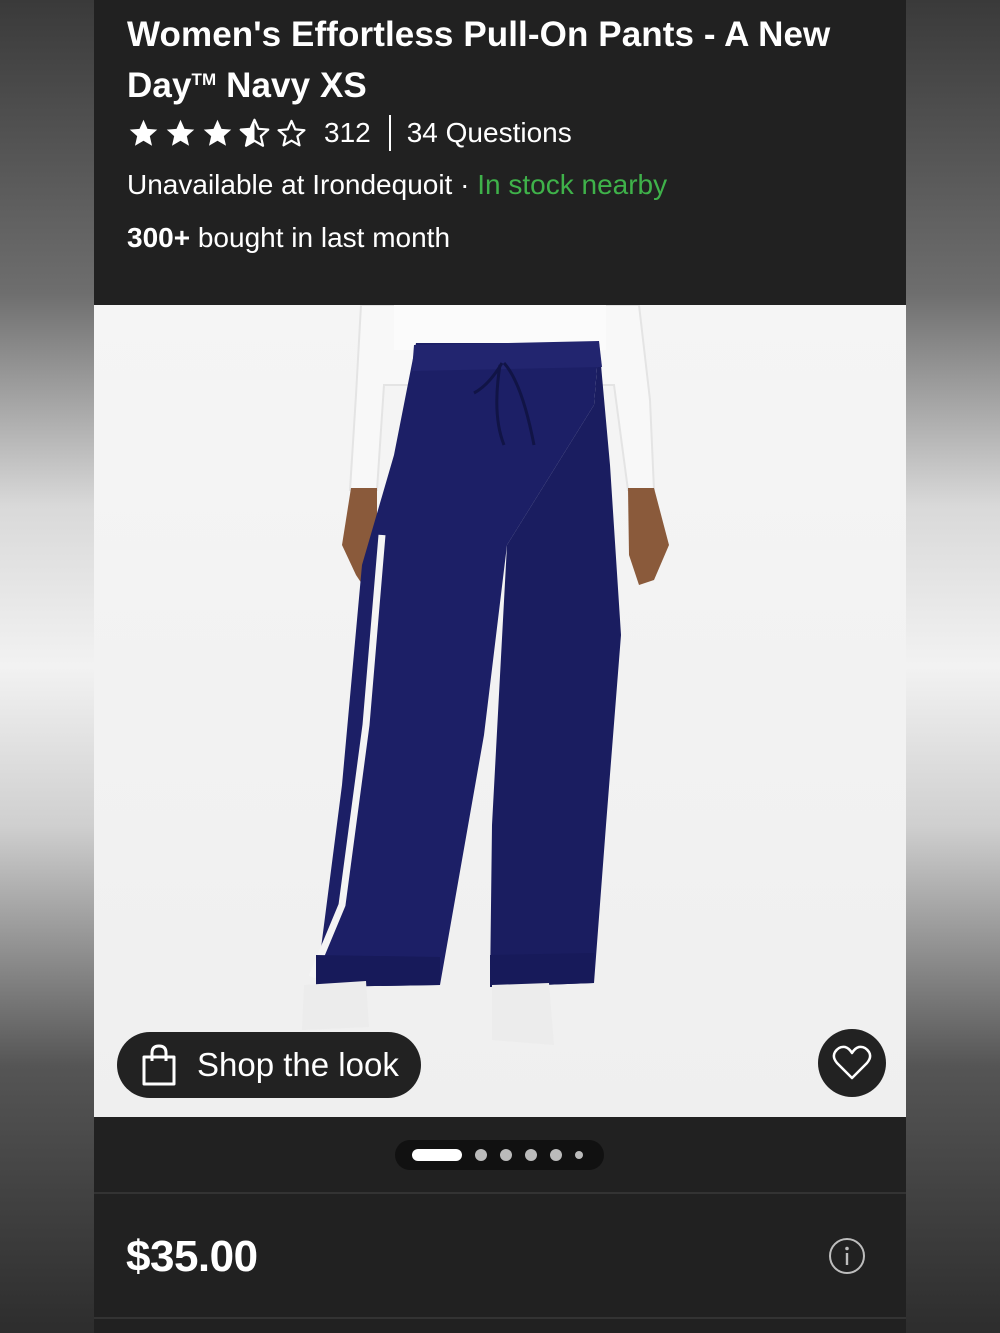 This screenshot has height=1333, width=1000. I want to click on purchase-count: 300+ bought in last month, so click(288, 238).